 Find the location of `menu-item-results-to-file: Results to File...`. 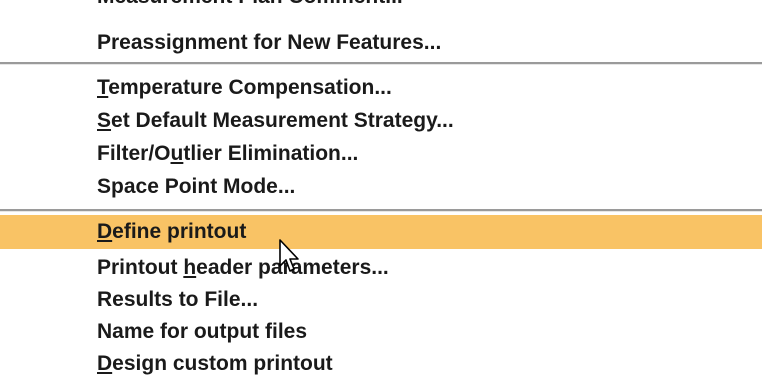

menu-item-results-to-file: Results to File... is located at coordinates (381, 300).